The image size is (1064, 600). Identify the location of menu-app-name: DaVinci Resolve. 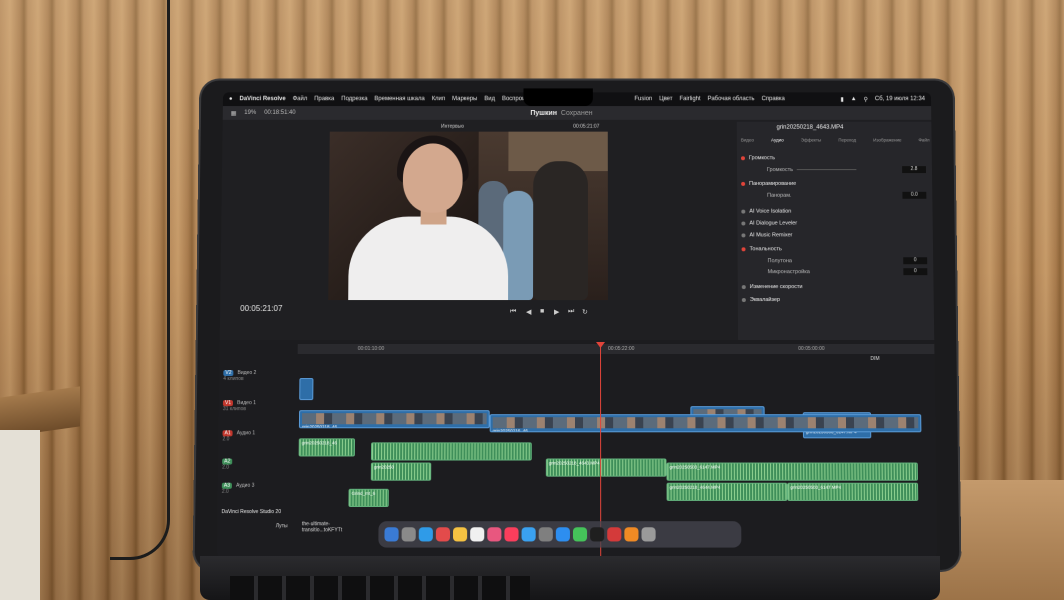
(262, 99).